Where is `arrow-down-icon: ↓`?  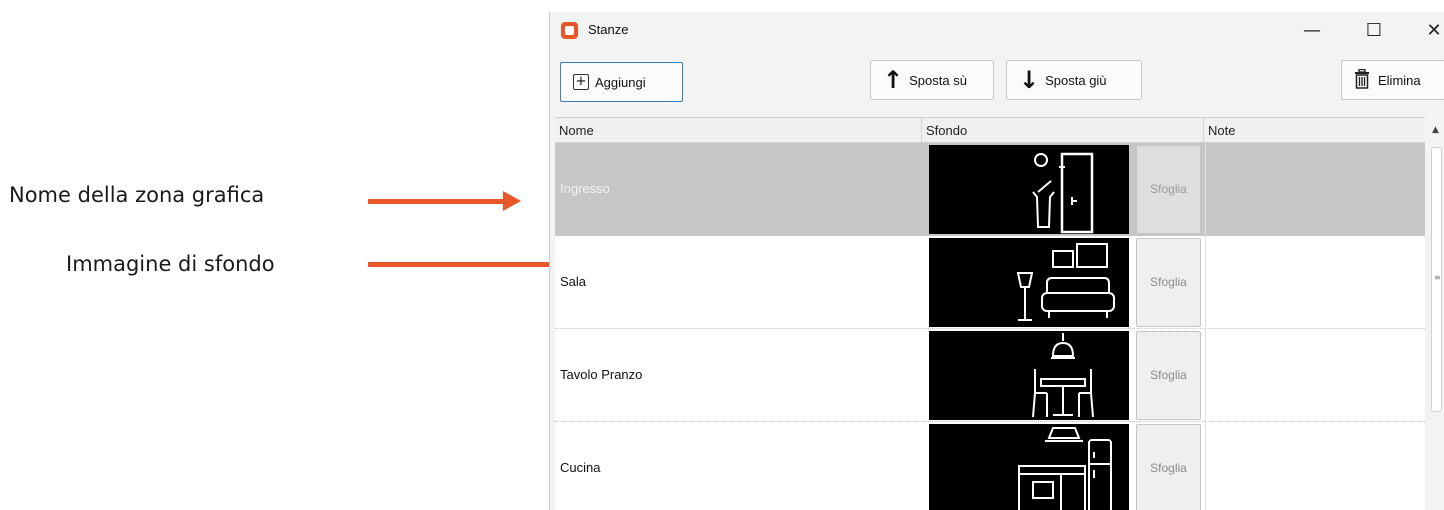 arrow-down-icon: ↓ is located at coordinates (1029, 80).